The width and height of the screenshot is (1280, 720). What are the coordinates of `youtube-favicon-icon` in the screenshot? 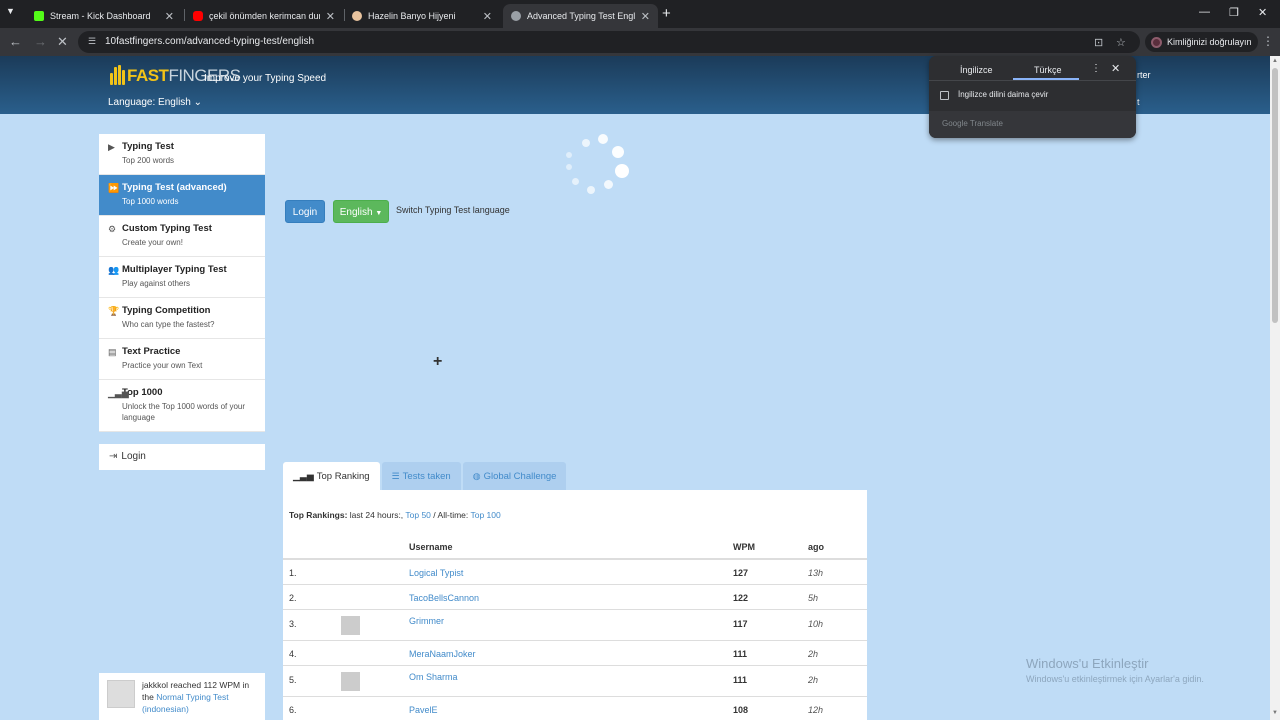 It's located at (198, 16).